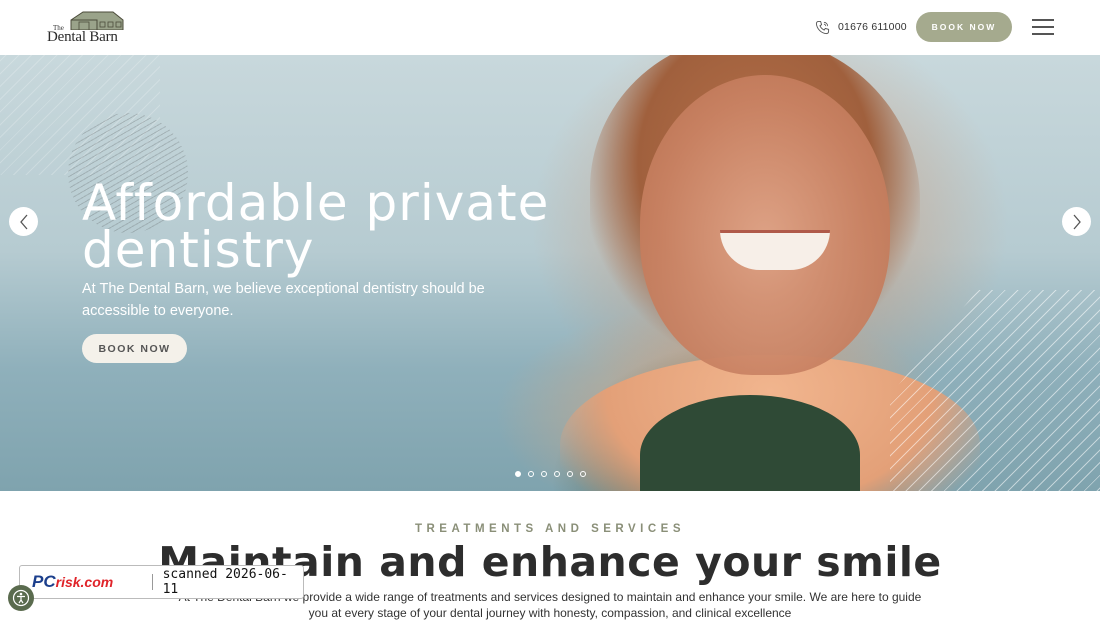 Image resolution: width=1100 pixels, height=621 pixels. What do you see at coordinates (964, 27) in the screenshot?
I see `book-now-button: BOOK NOW` at bounding box center [964, 27].